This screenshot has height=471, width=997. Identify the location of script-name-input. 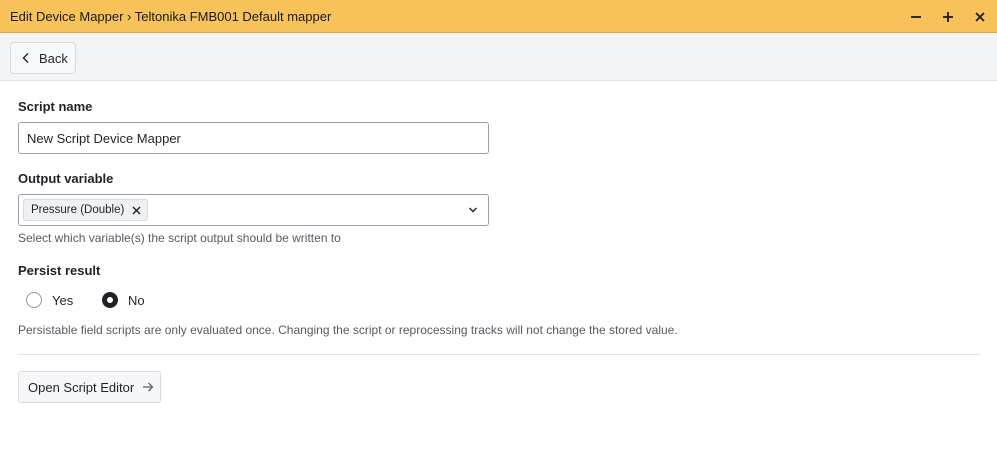
(253, 138).